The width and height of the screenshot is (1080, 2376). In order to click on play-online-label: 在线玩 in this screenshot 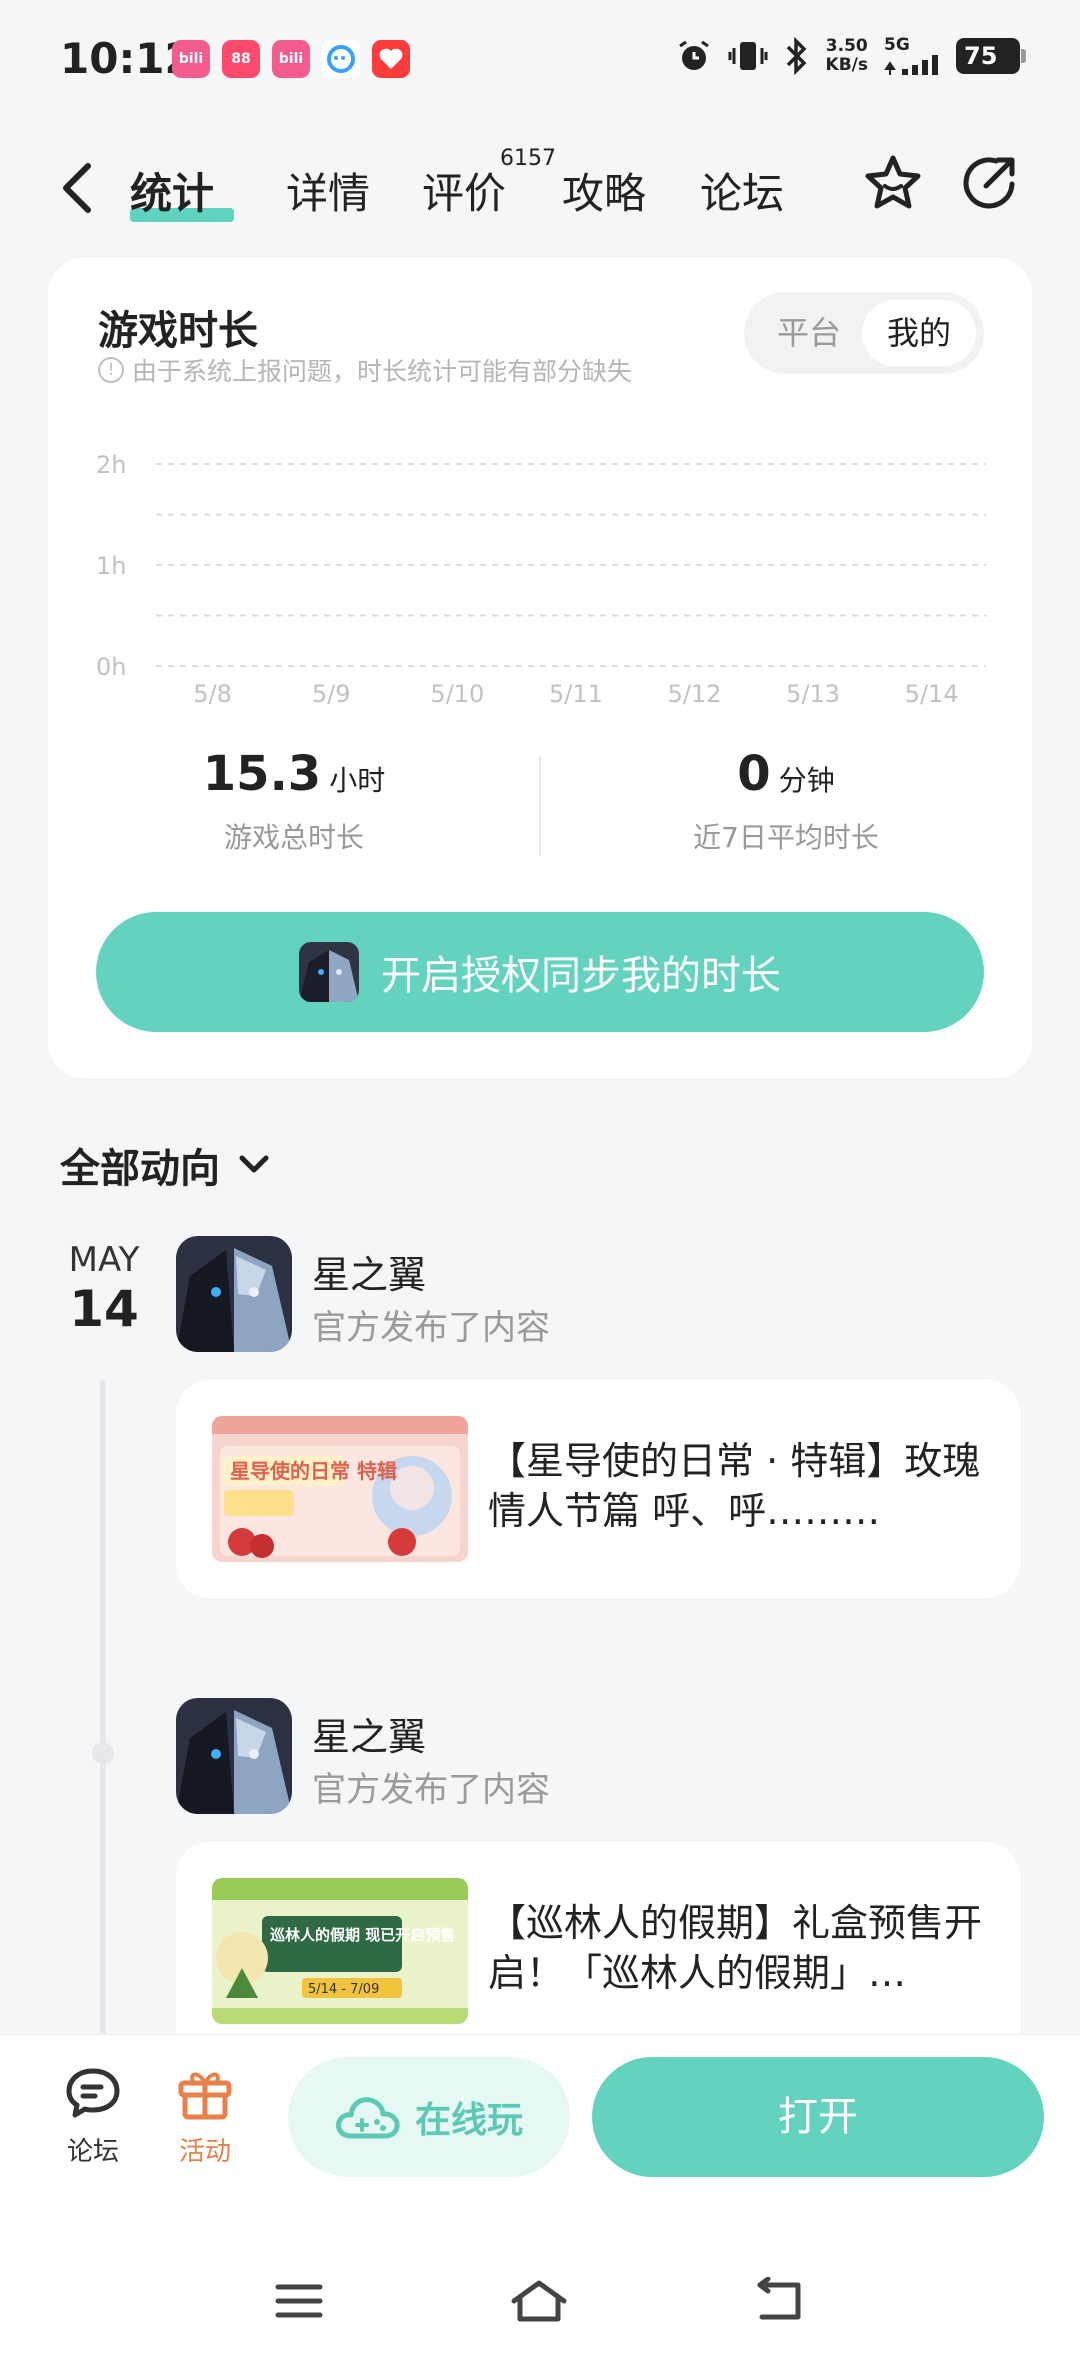, I will do `click(468, 2120)`.